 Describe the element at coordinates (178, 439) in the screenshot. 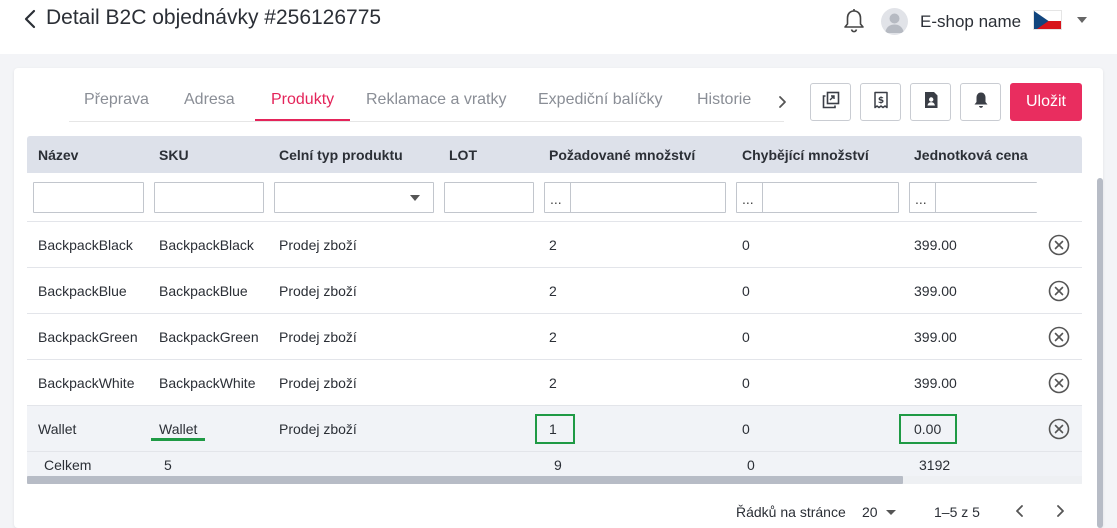

I see `sku-highlight-underline` at that location.